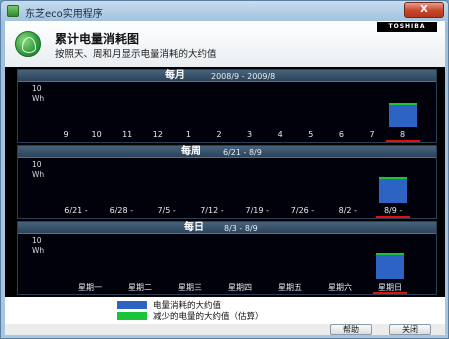 Image resolution: width=449 pixels, height=339 pixels. I want to click on weekly-y-max: 10, so click(37, 164).